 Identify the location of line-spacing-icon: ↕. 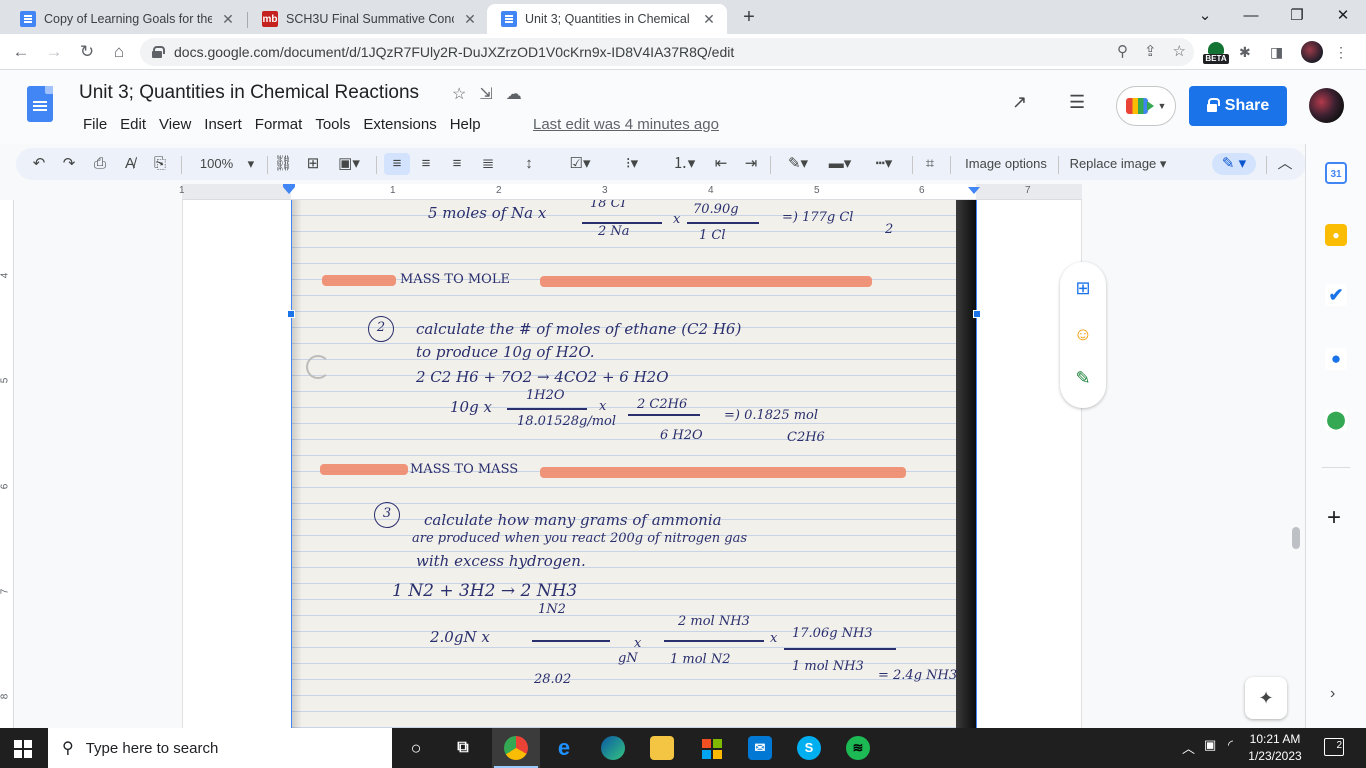
(529, 164).